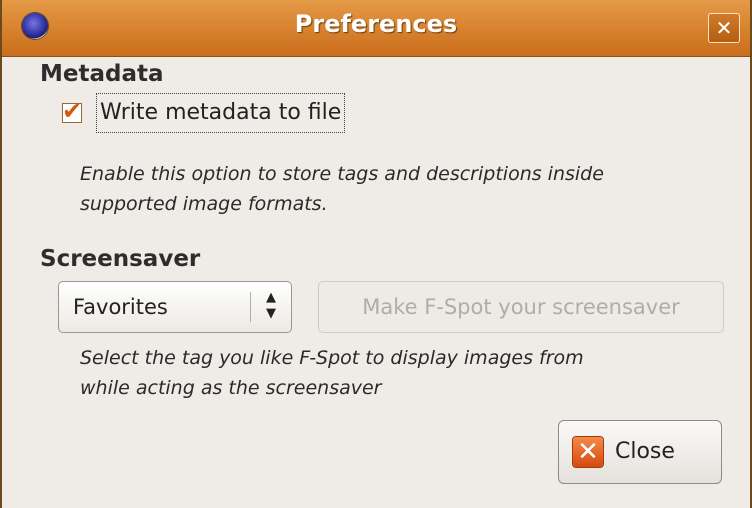 The image size is (752, 508). Describe the element at coordinates (645, 451) in the screenshot. I see `close-button-label: Close` at that location.